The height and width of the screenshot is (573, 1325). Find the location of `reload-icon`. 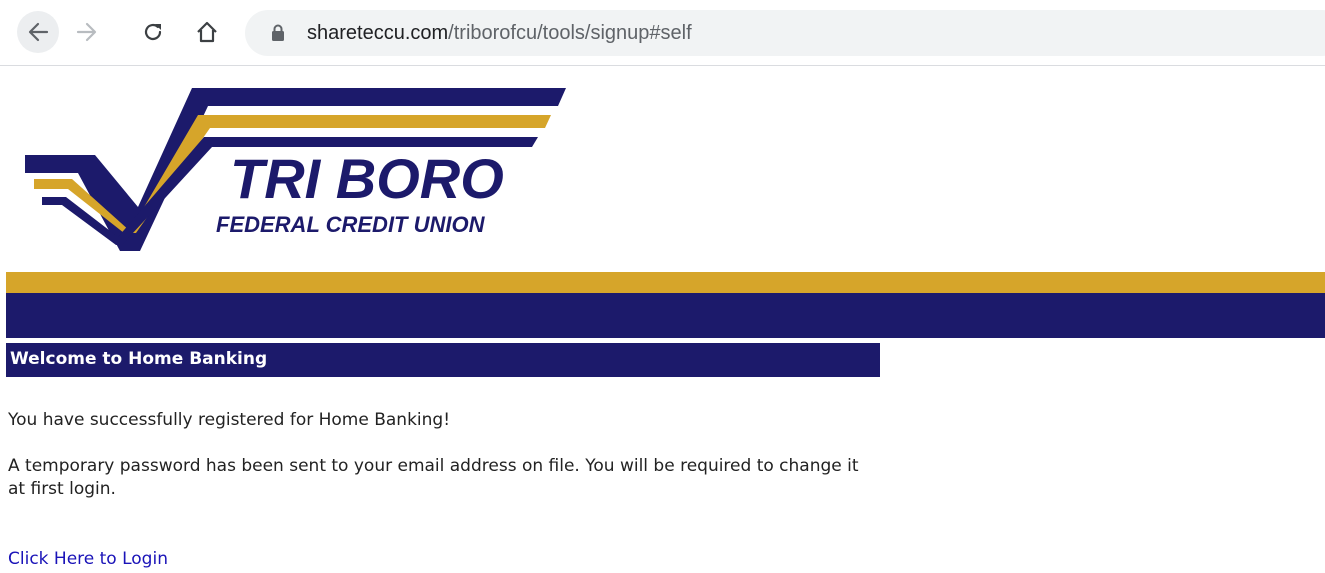

reload-icon is located at coordinates (153, 32).